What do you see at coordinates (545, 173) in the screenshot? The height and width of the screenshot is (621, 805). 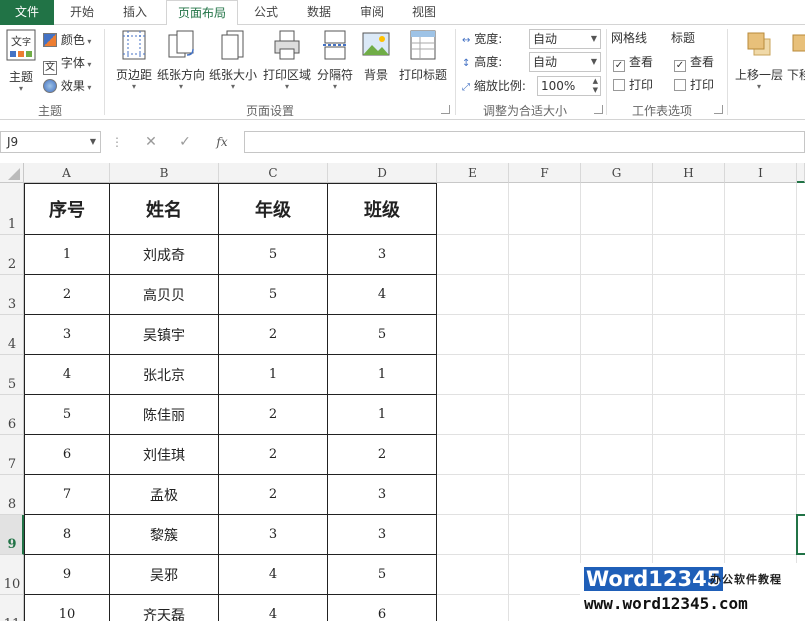 I see `column-header-f: F` at bounding box center [545, 173].